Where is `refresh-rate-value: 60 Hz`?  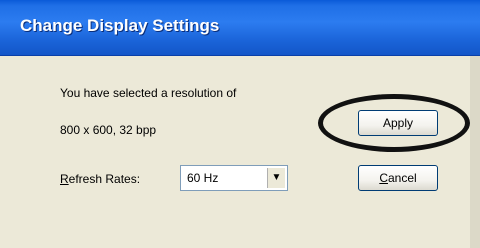 refresh-rate-value: 60 Hz is located at coordinates (203, 178).